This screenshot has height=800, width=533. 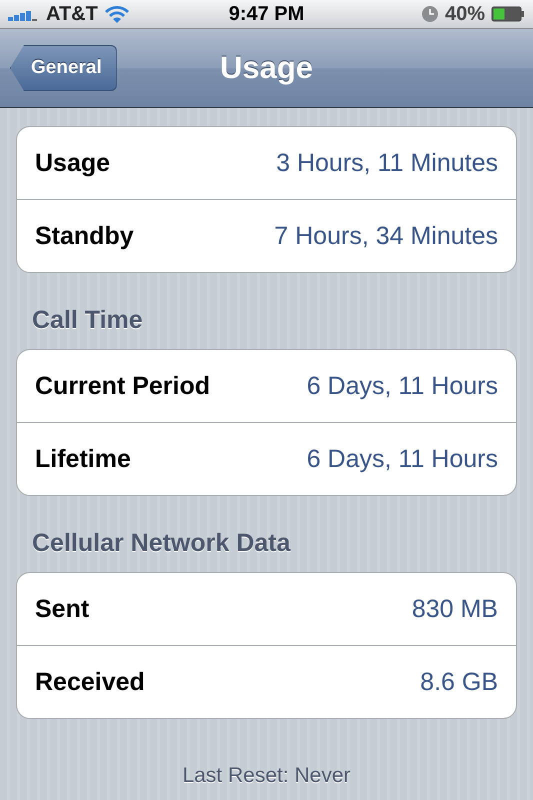 What do you see at coordinates (161, 543) in the screenshot?
I see `section-header: Cellular Network Data` at bounding box center [161, 543].